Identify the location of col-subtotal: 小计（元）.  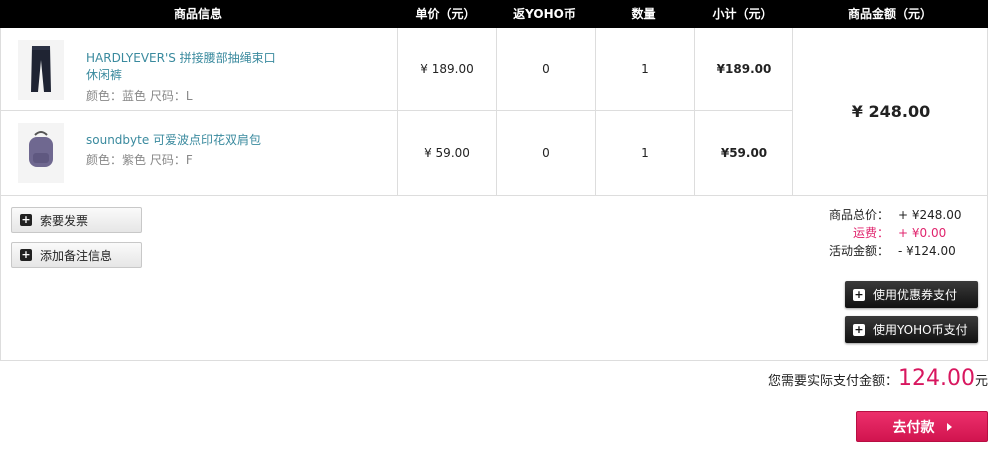
(742, 14).